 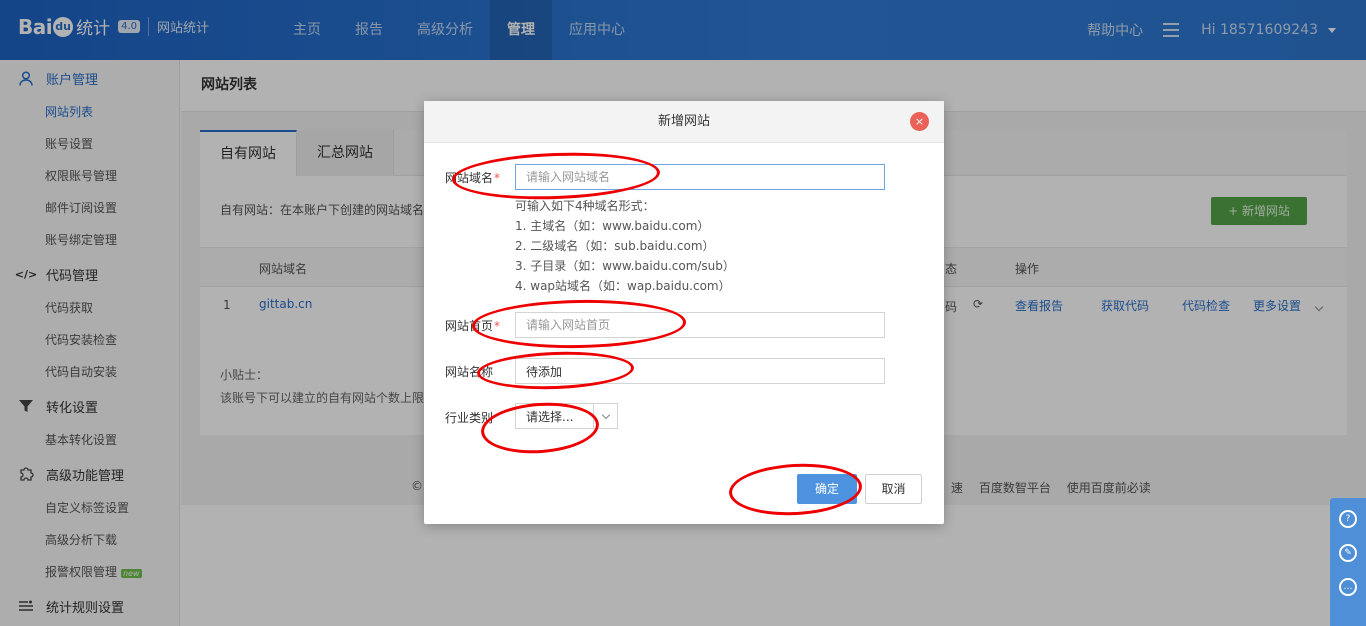 What do you see at coordinates (919, 121) in the screenshot?
I see `close-icon: ×` at bounding box center [919, 121].